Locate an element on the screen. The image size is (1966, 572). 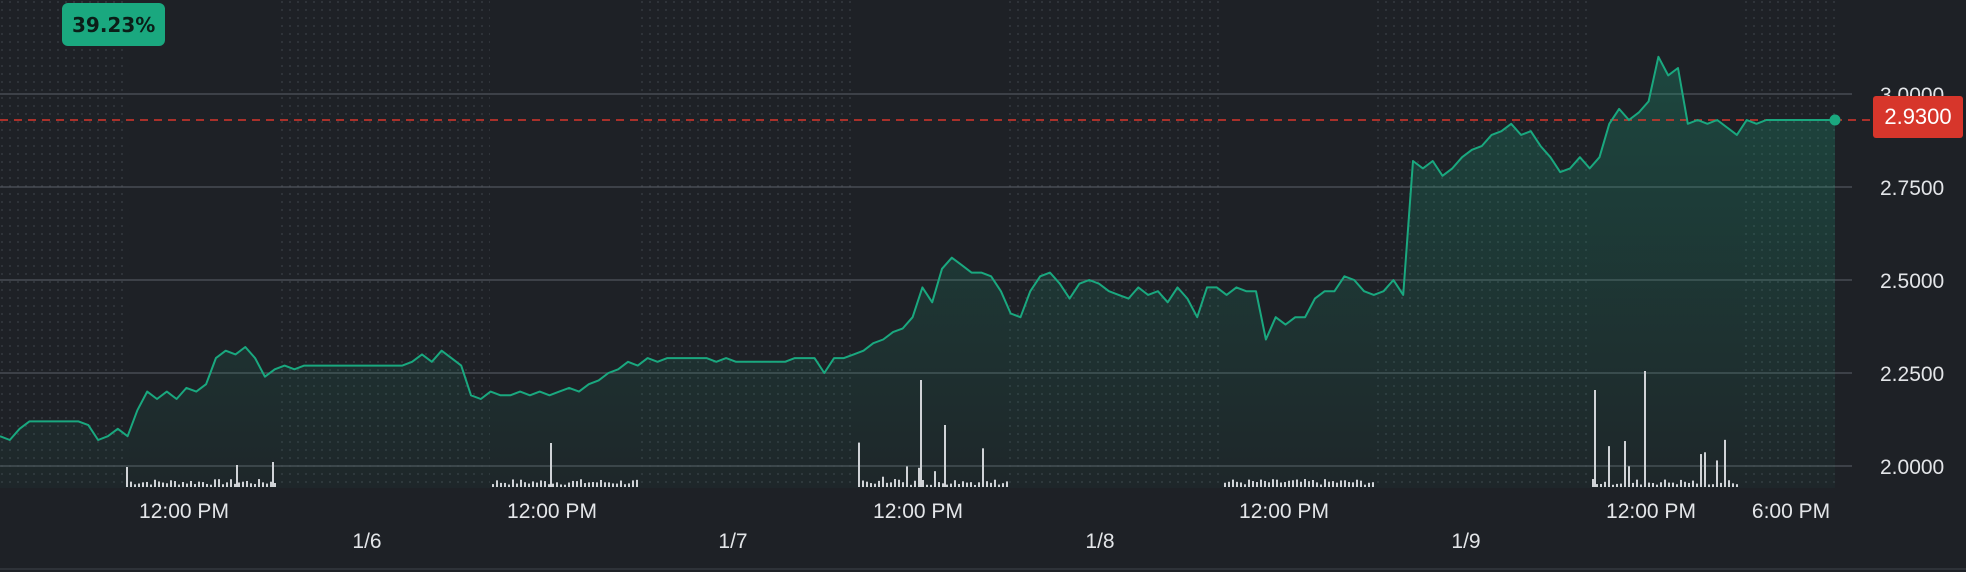
y-tick-label: 2.2500 is located at coordinates (1912, 374).